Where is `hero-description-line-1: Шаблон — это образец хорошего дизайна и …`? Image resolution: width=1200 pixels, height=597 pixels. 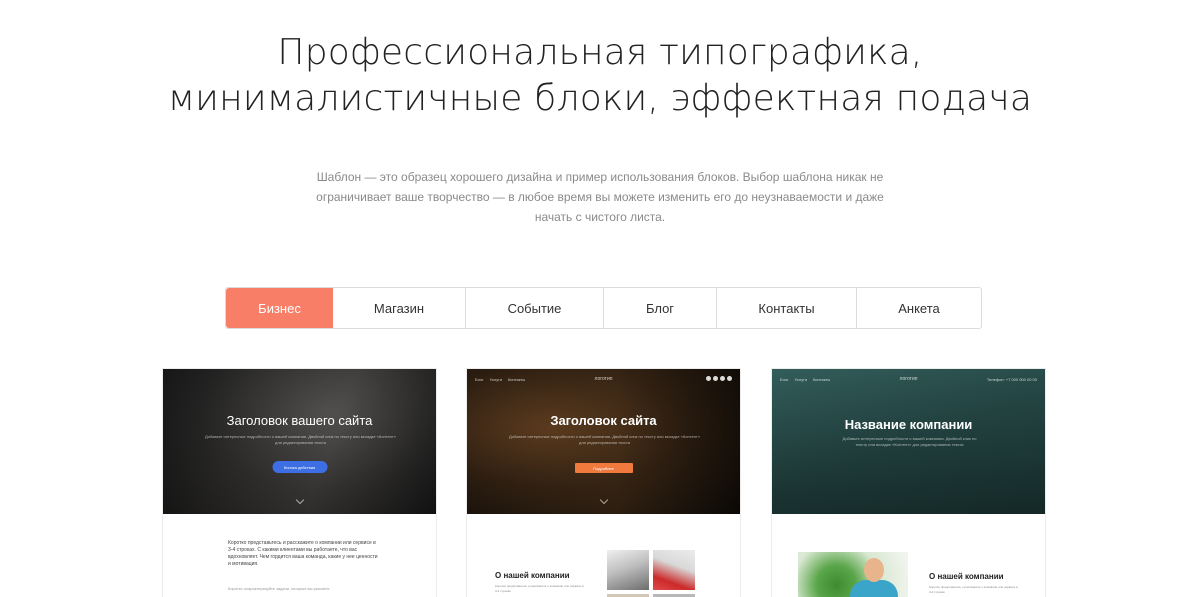
hero-description-line-1: Шаблон — это образец хорошего дизайна и … is located at coordinates (600, 177).